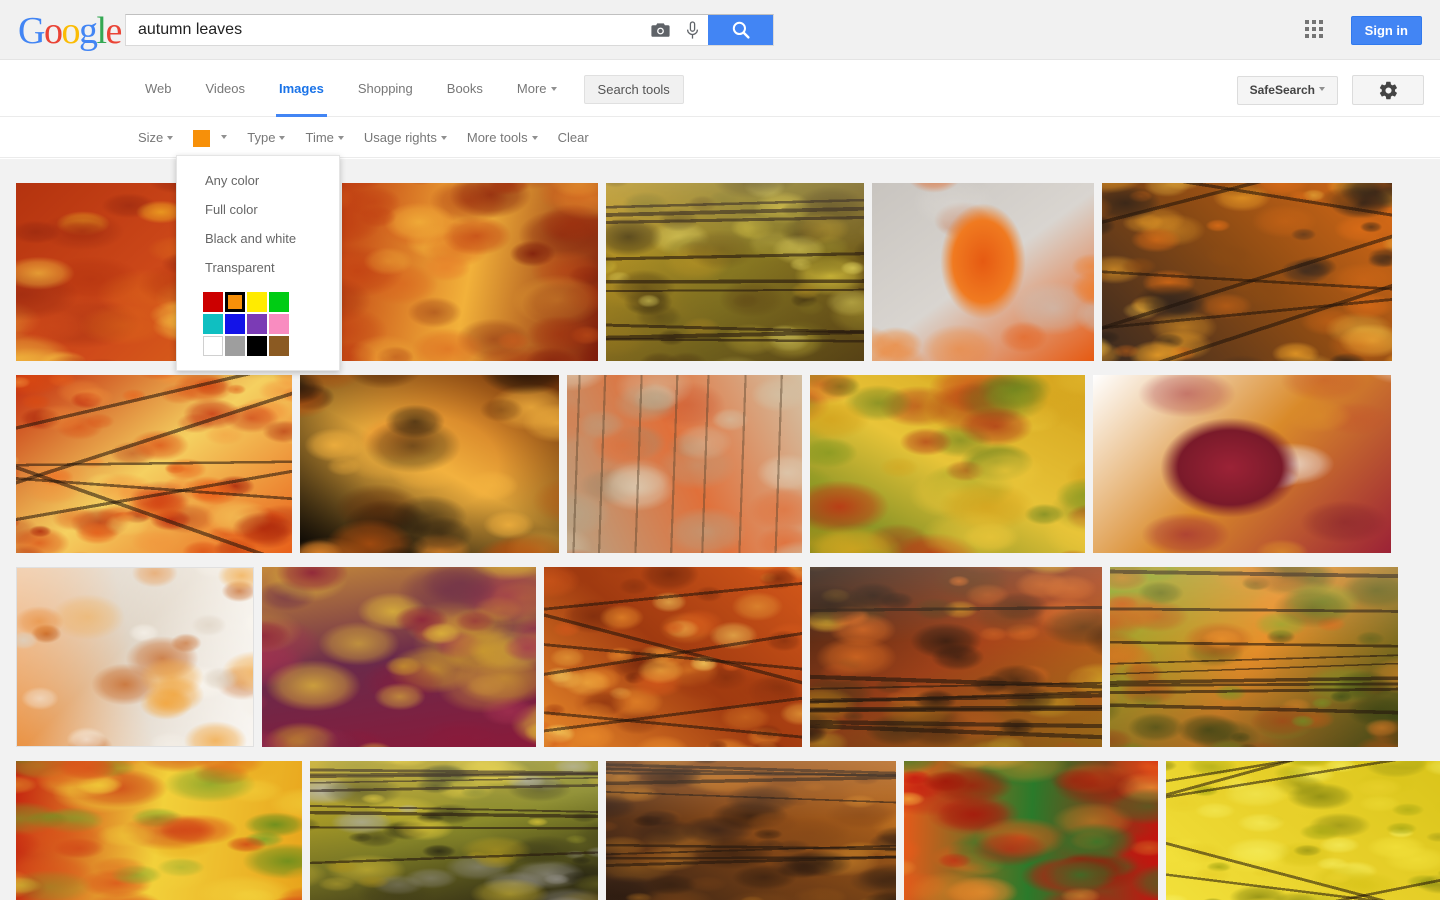 This screenshot has height=900, width=1440. I want to click on nav-right-controls: SafeSearch, so click(1330, 90).